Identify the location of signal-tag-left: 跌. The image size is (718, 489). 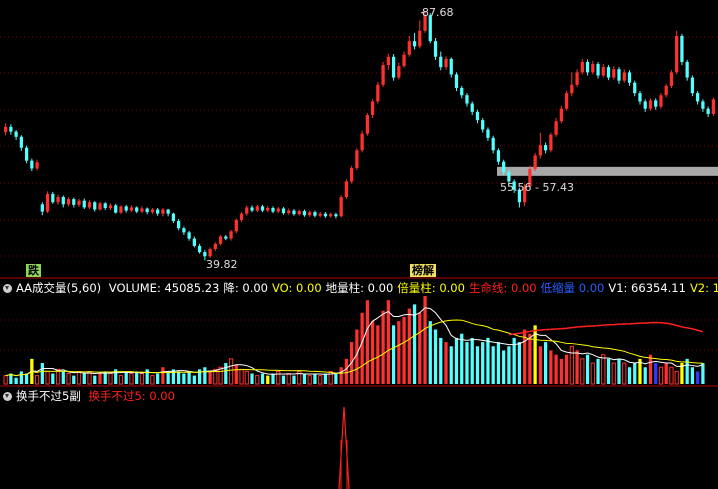
(33, 270).